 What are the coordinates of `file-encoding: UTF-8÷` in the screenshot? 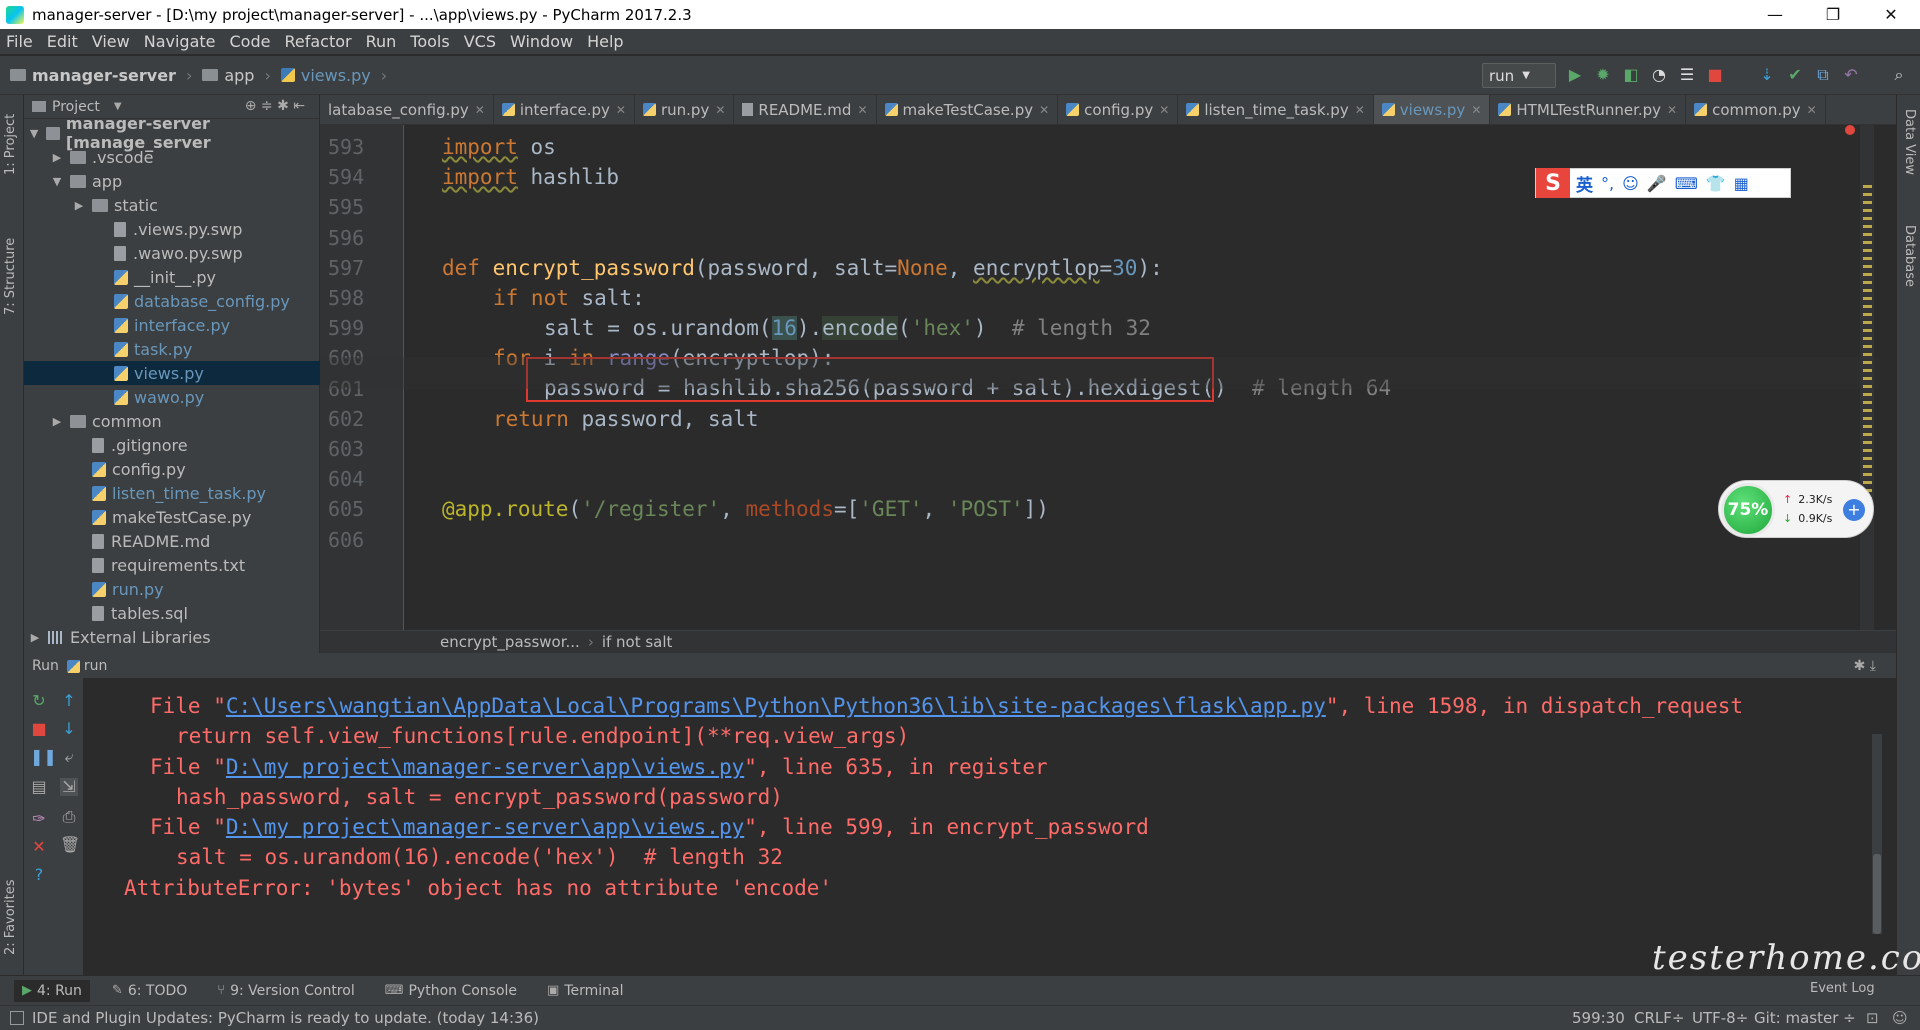 It's located at (1720, 1018).